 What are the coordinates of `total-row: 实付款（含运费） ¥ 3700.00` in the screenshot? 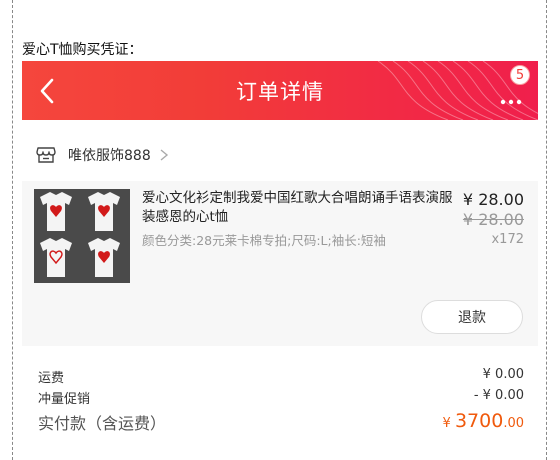 It's located at (281, 422).